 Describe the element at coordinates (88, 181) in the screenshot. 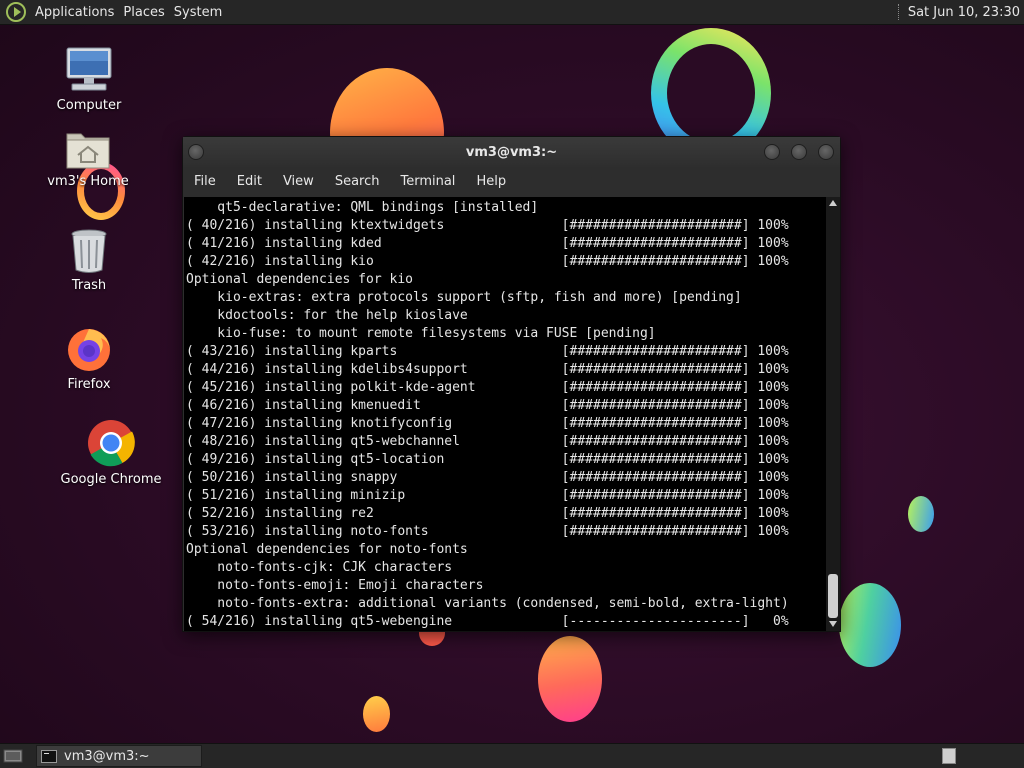

I see `desktop-icon-label: vm3's Home` at that location.